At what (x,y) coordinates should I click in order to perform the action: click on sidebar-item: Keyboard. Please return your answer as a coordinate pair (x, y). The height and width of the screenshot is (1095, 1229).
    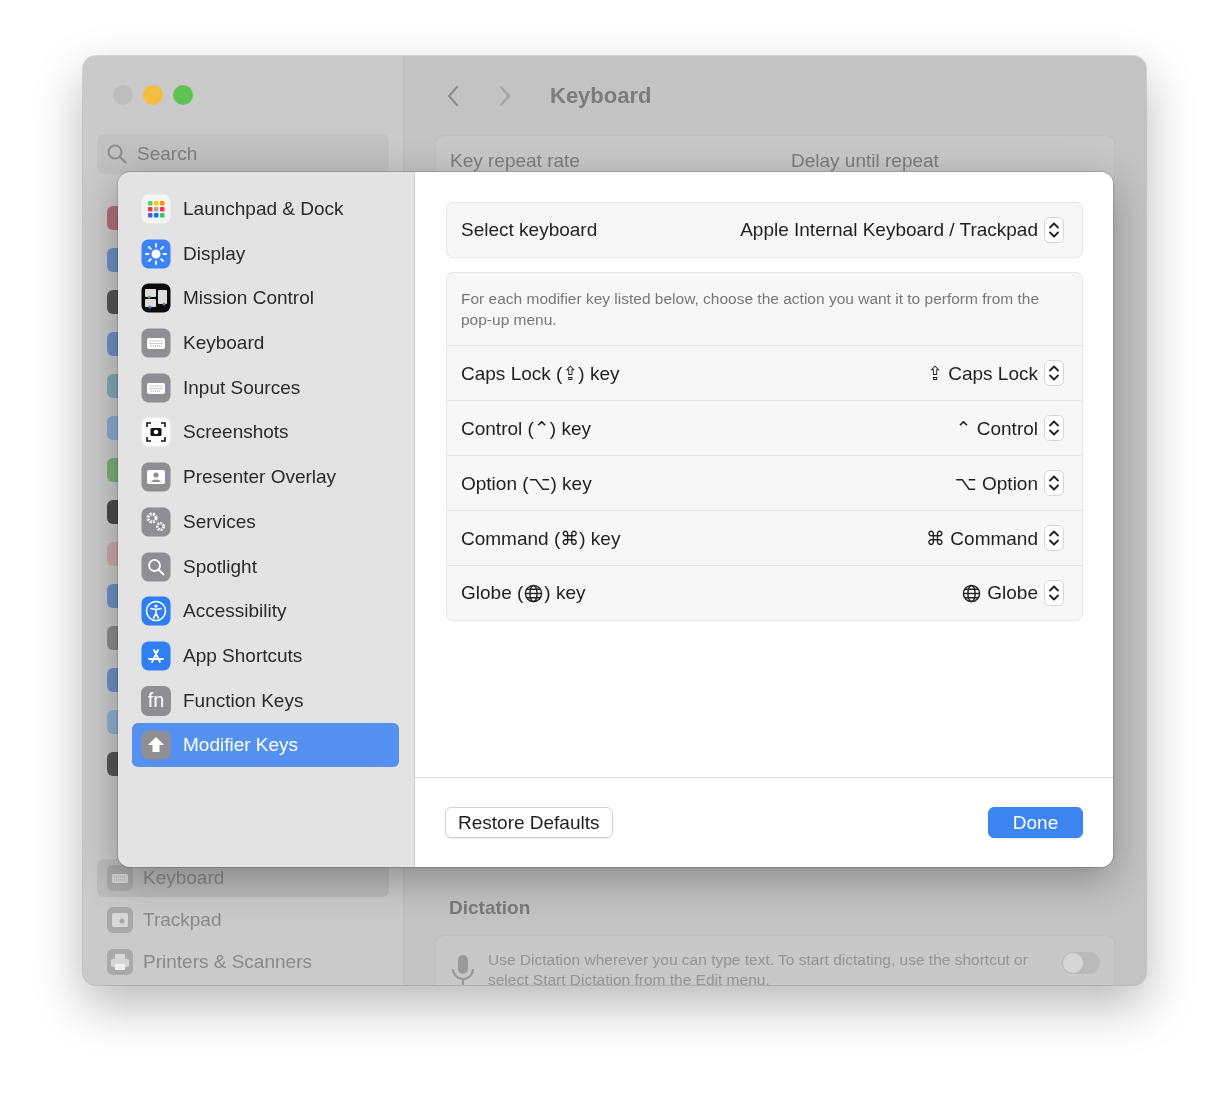
    Looking at the image, I should click on (265, 343).